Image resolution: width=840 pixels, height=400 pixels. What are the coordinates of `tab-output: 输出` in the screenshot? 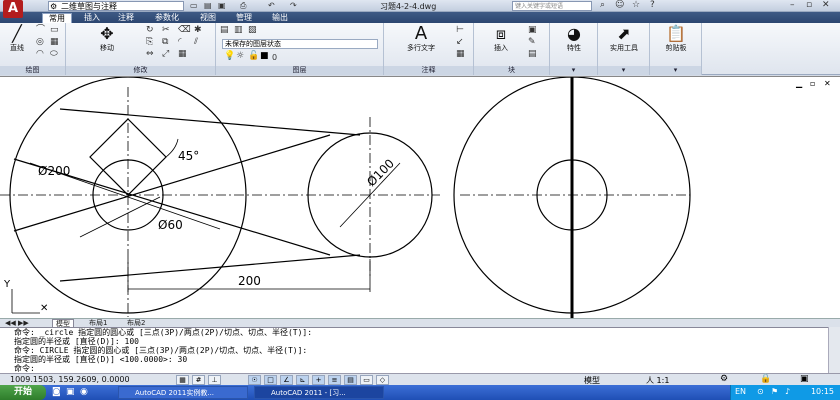 It's located at (280, 18).